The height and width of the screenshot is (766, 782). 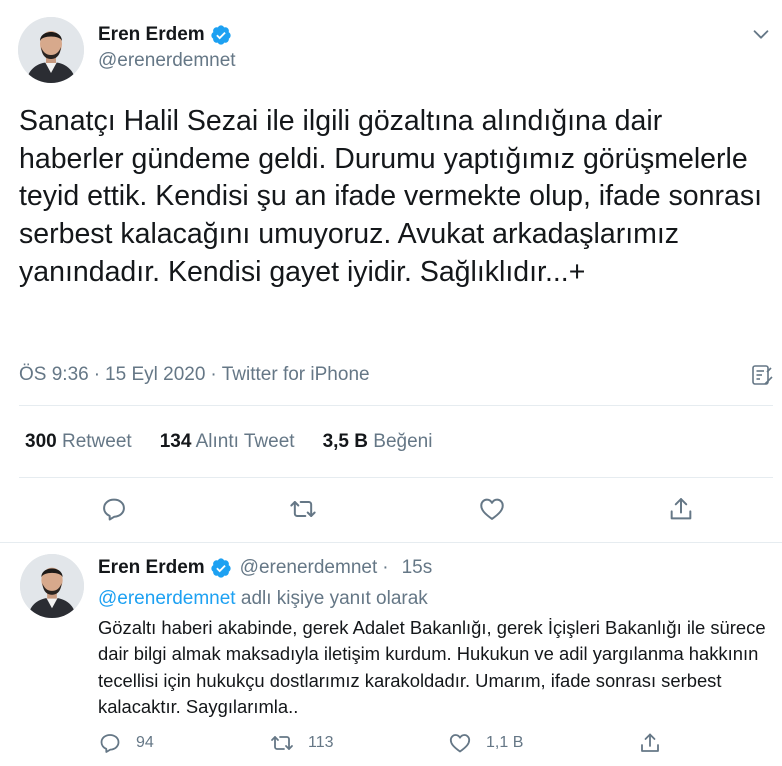 I want to click on tweet-age: 15s, so click(x=417, y=568).